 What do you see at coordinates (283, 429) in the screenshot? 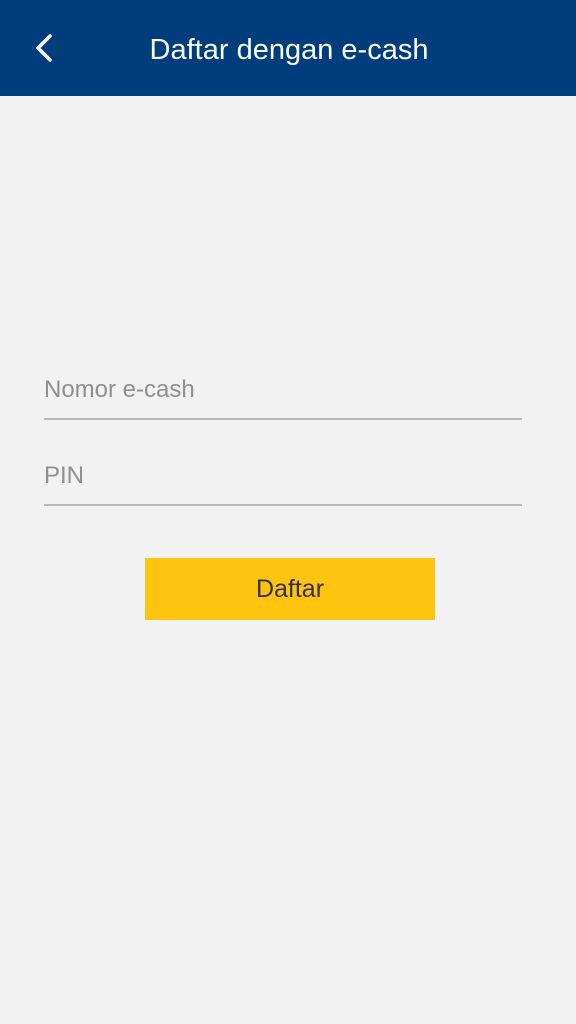
I see `register-form` at bounding box center [283, 429].